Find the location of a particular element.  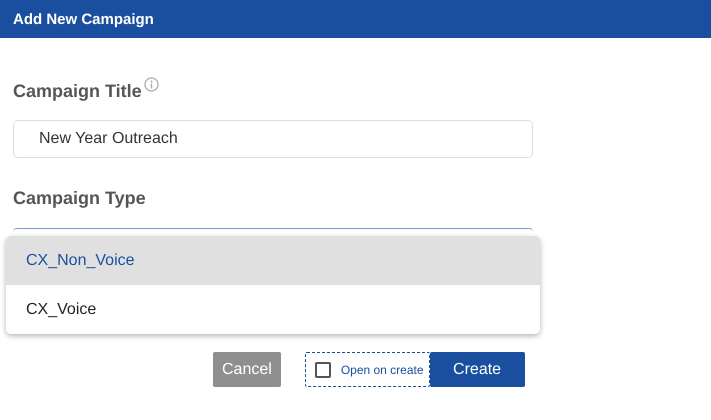

field-label: Campaign Title is located at coordinates (77, 91).